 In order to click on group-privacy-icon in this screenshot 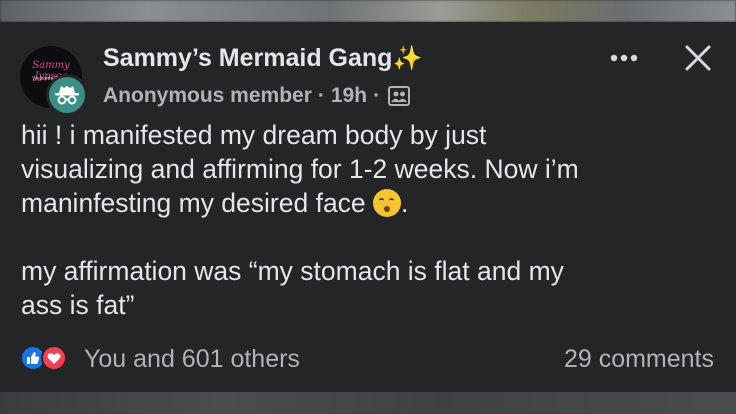, I will do `click(399, 96)`.